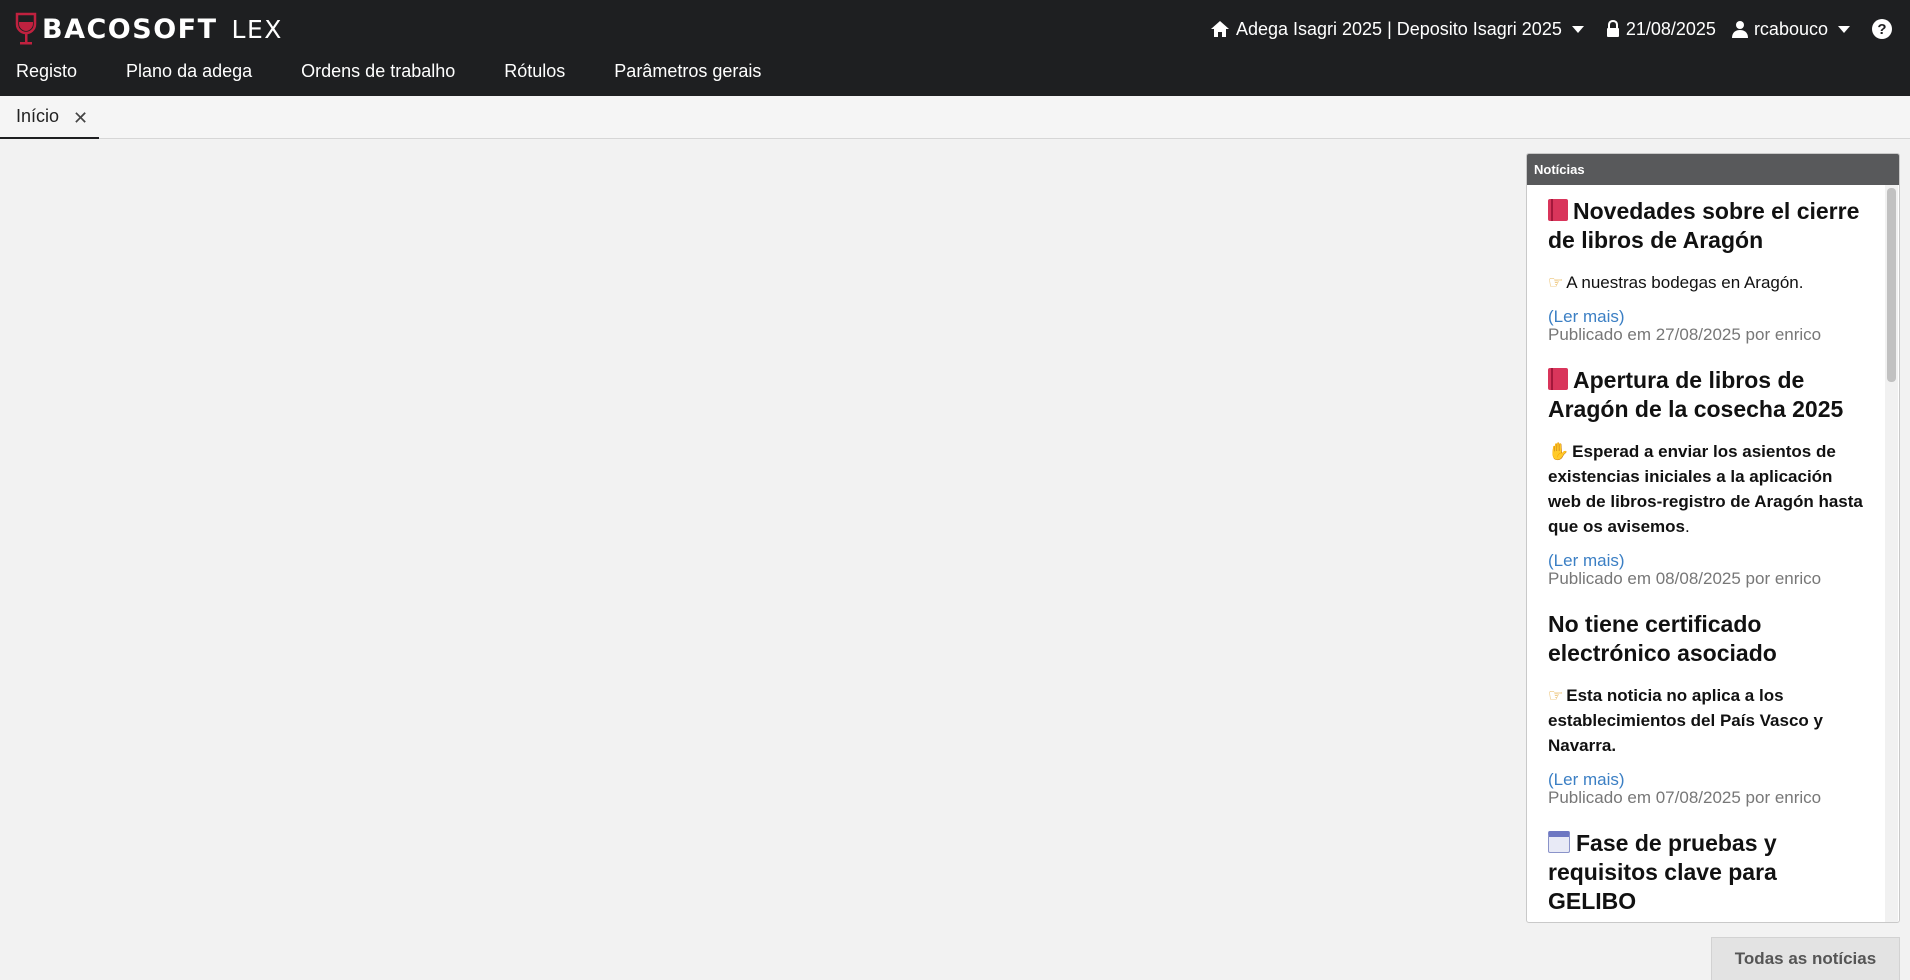 The height and width of the screenshot is (980, 1910). Describe the element at coordinates (1219, 29) in the screenshot. I see `home-icon` at that location.